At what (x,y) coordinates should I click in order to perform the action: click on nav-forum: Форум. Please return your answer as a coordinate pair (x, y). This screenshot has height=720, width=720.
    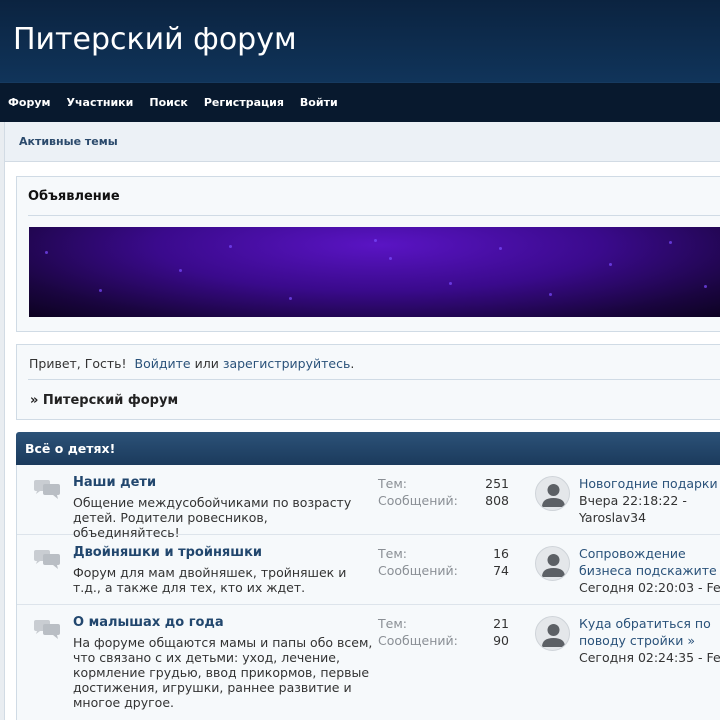
    Looking at the image, I should click on (29, 102).